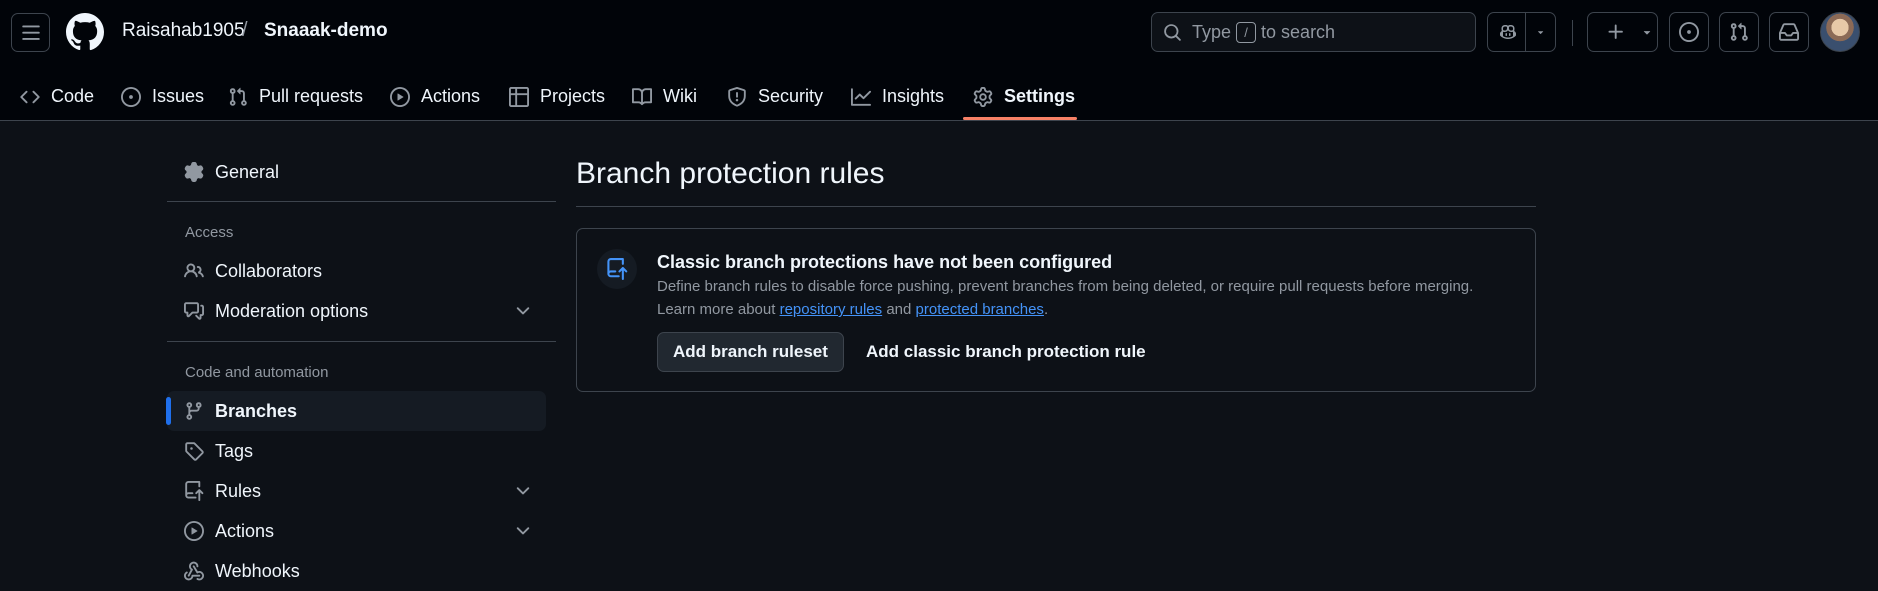  I want to click on tab-pull-requests: Pull requests, so click(295, 96).